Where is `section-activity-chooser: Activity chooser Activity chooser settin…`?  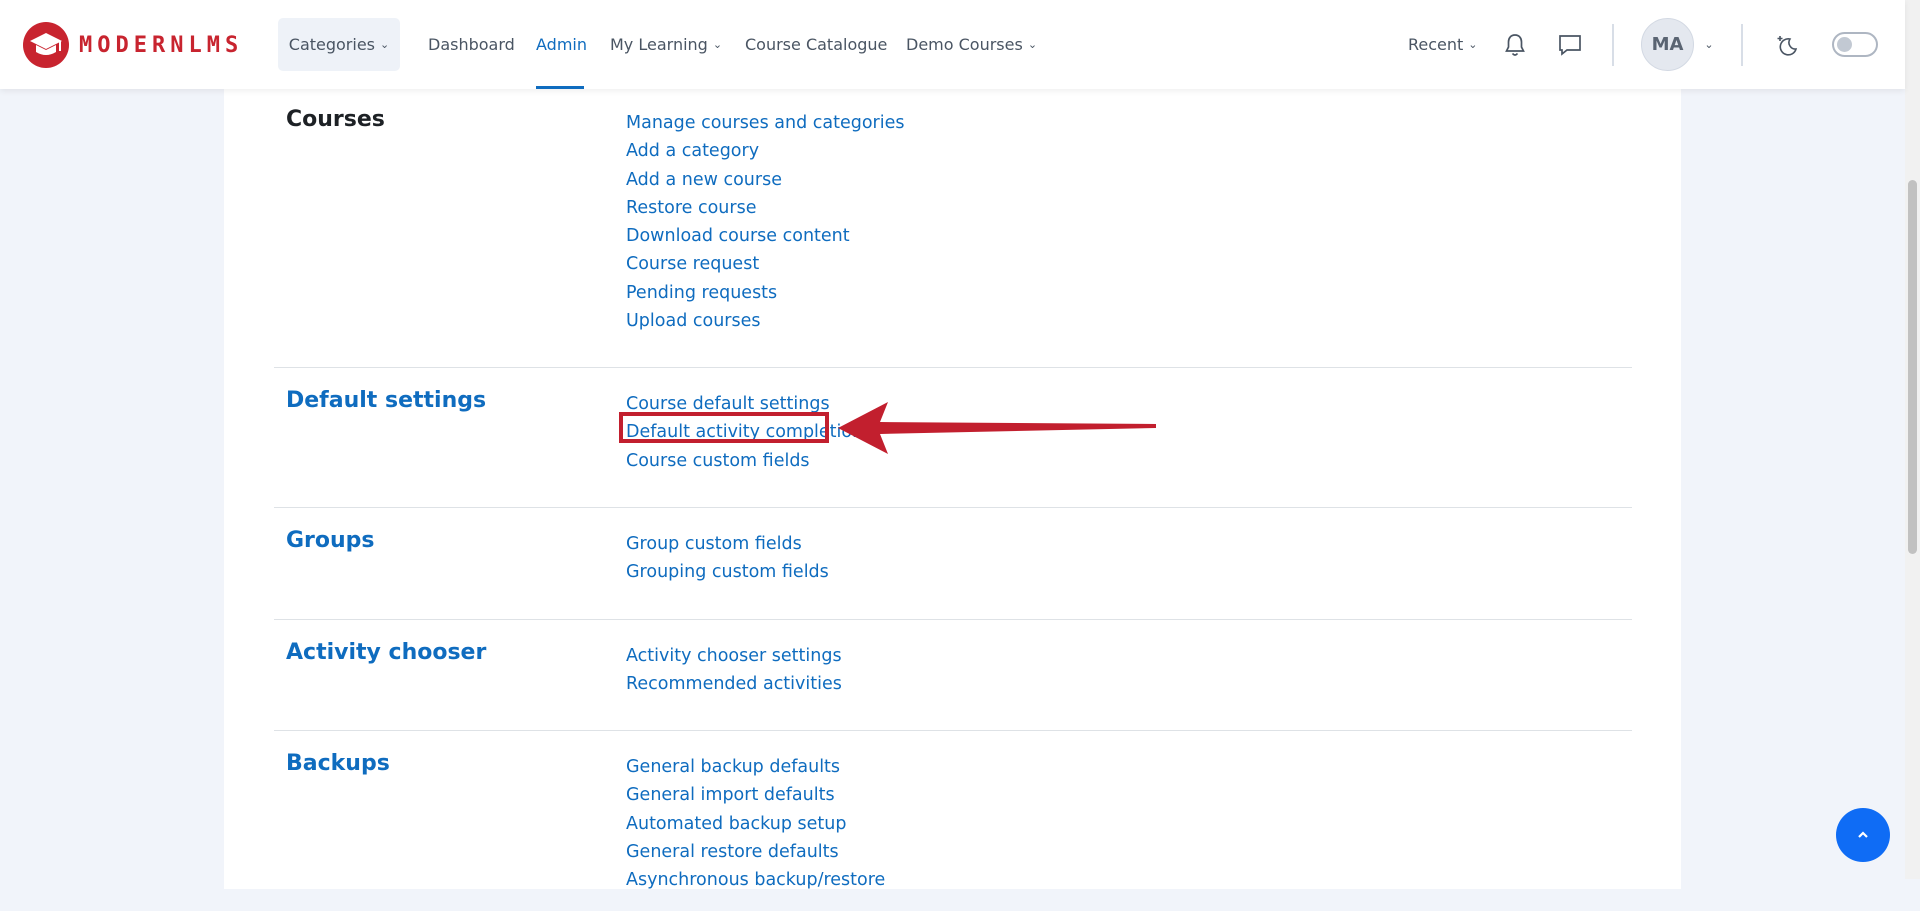
section-activity-chooser: Activity chooser Activity chooser settin… is located at coordinates (953, 675).